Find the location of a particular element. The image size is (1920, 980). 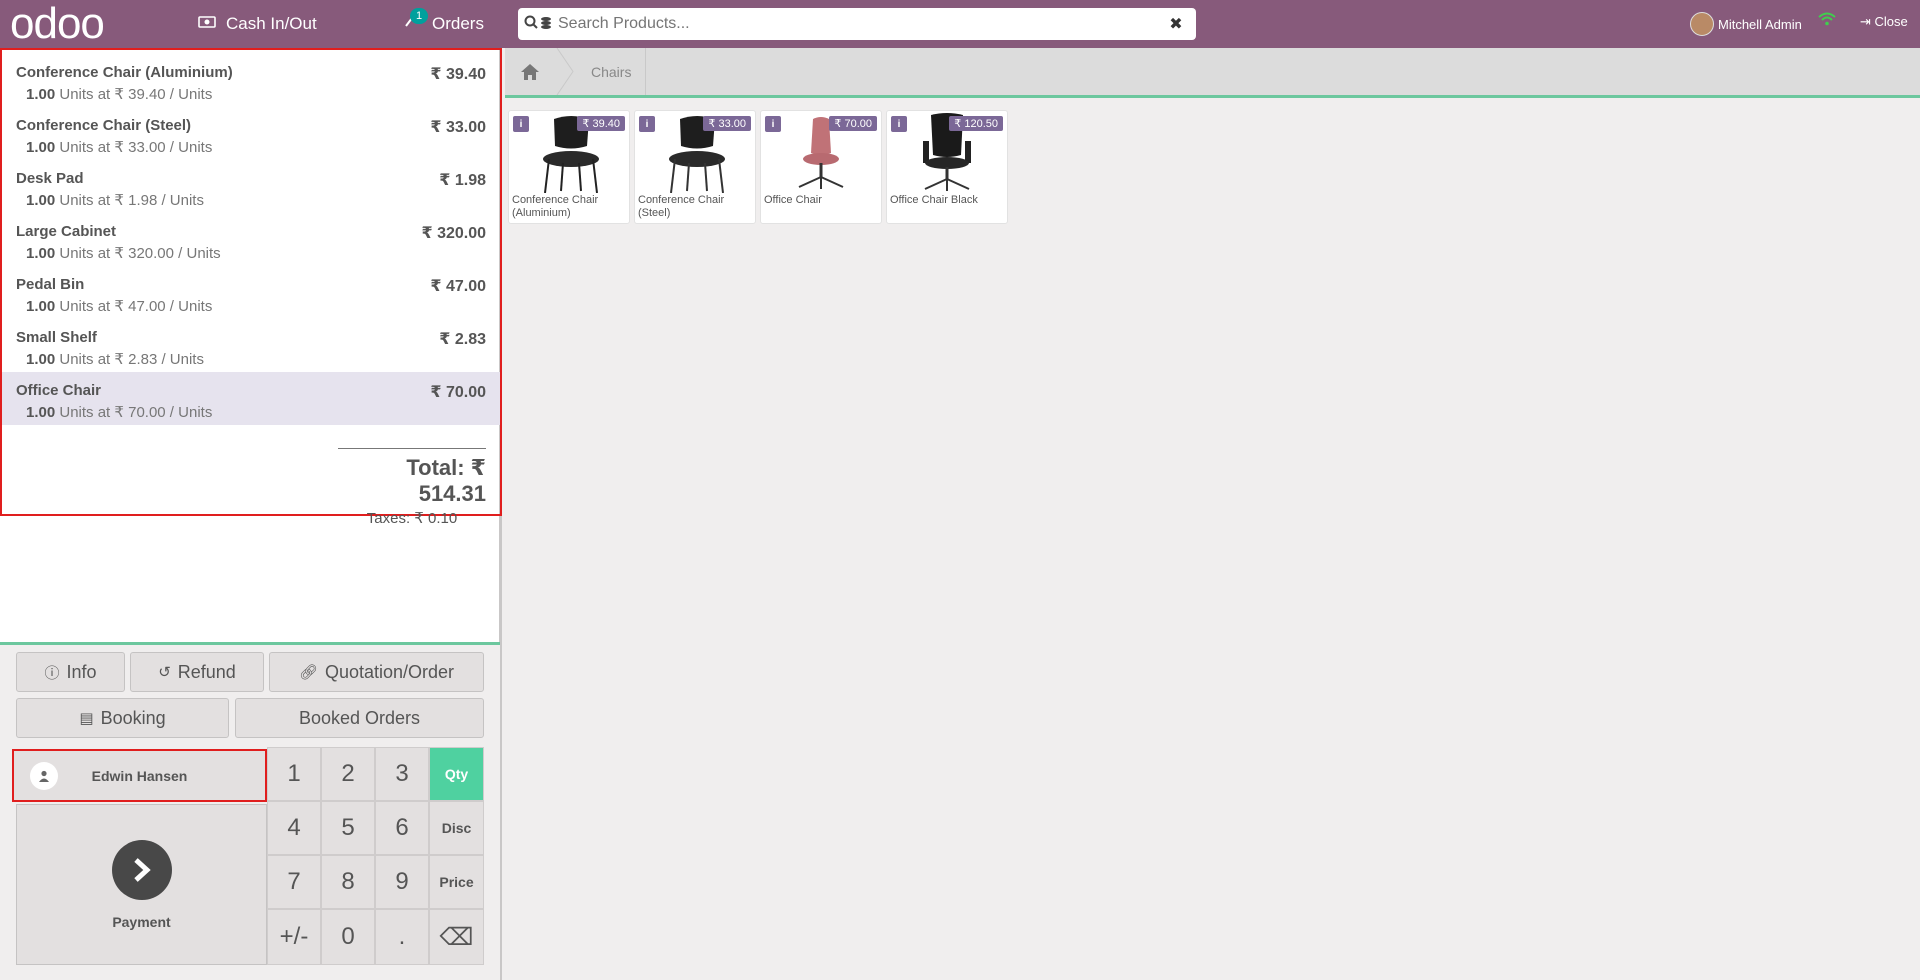

book-icon: ▤ is located at coordinates (86, 718).